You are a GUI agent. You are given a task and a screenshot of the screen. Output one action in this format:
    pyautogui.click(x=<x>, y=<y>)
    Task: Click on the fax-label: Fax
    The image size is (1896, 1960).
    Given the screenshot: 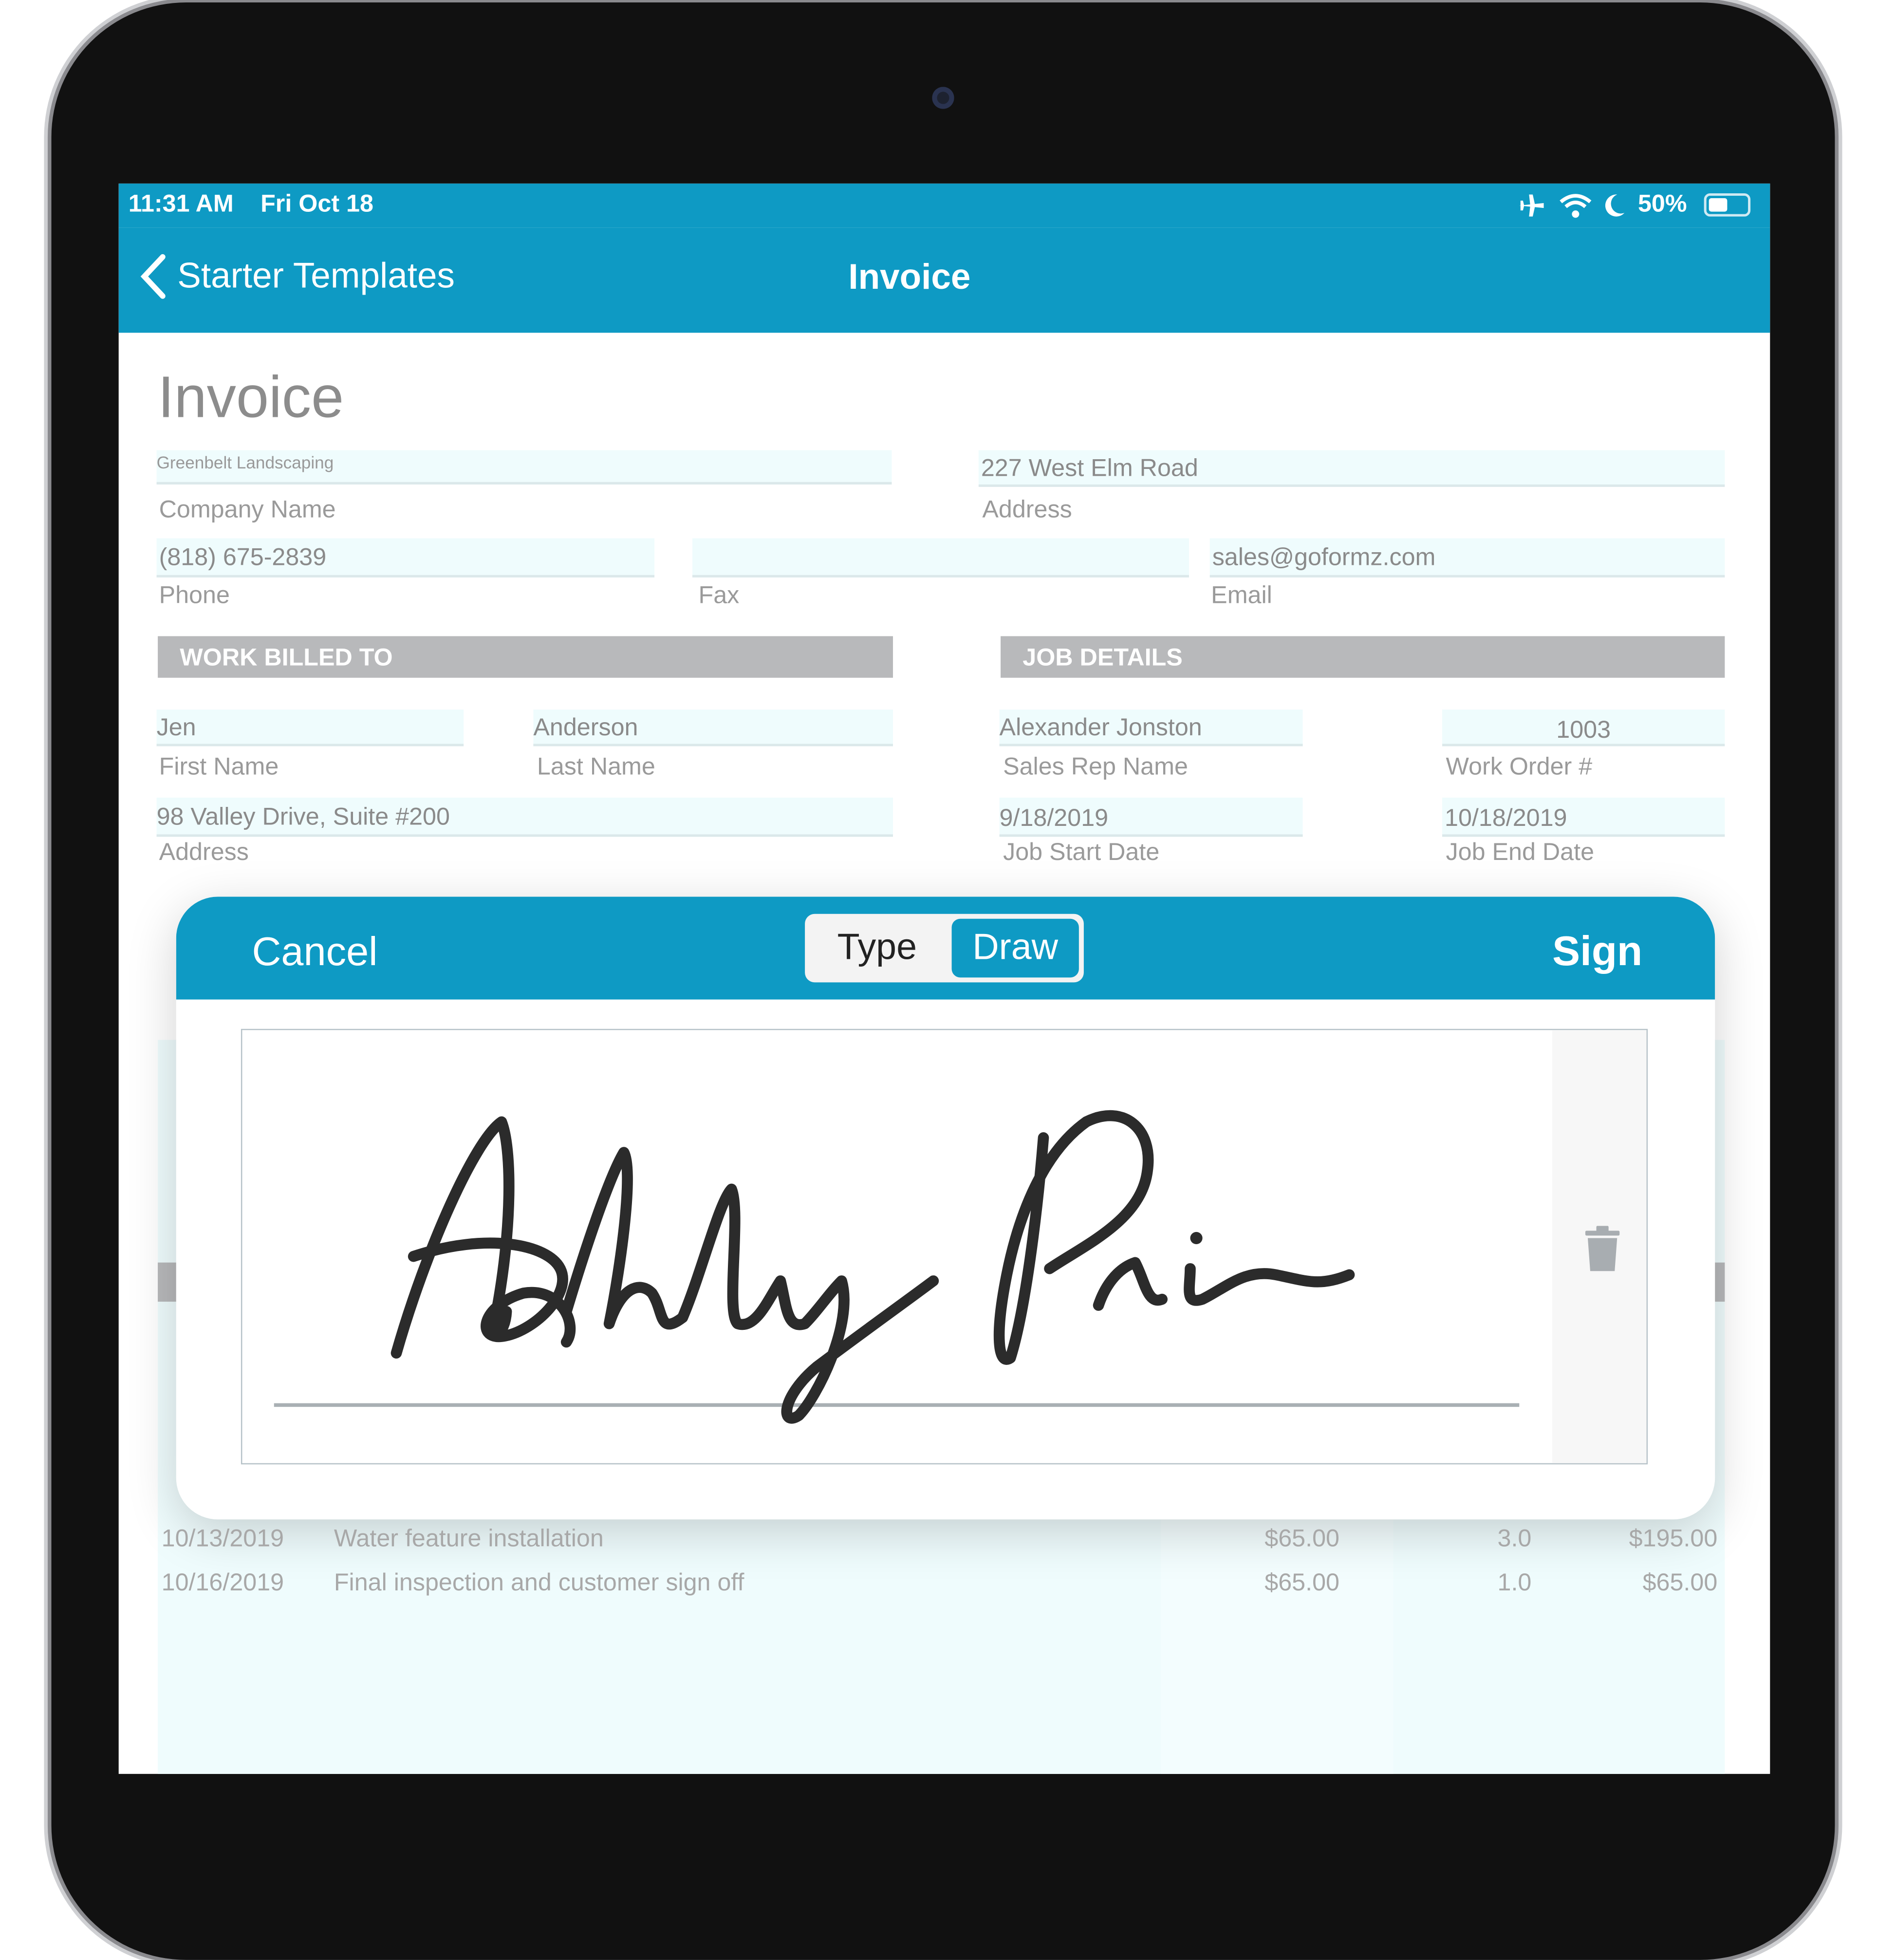 What is the action you would take?
    pyautogui.click(x=719, y=596)
    